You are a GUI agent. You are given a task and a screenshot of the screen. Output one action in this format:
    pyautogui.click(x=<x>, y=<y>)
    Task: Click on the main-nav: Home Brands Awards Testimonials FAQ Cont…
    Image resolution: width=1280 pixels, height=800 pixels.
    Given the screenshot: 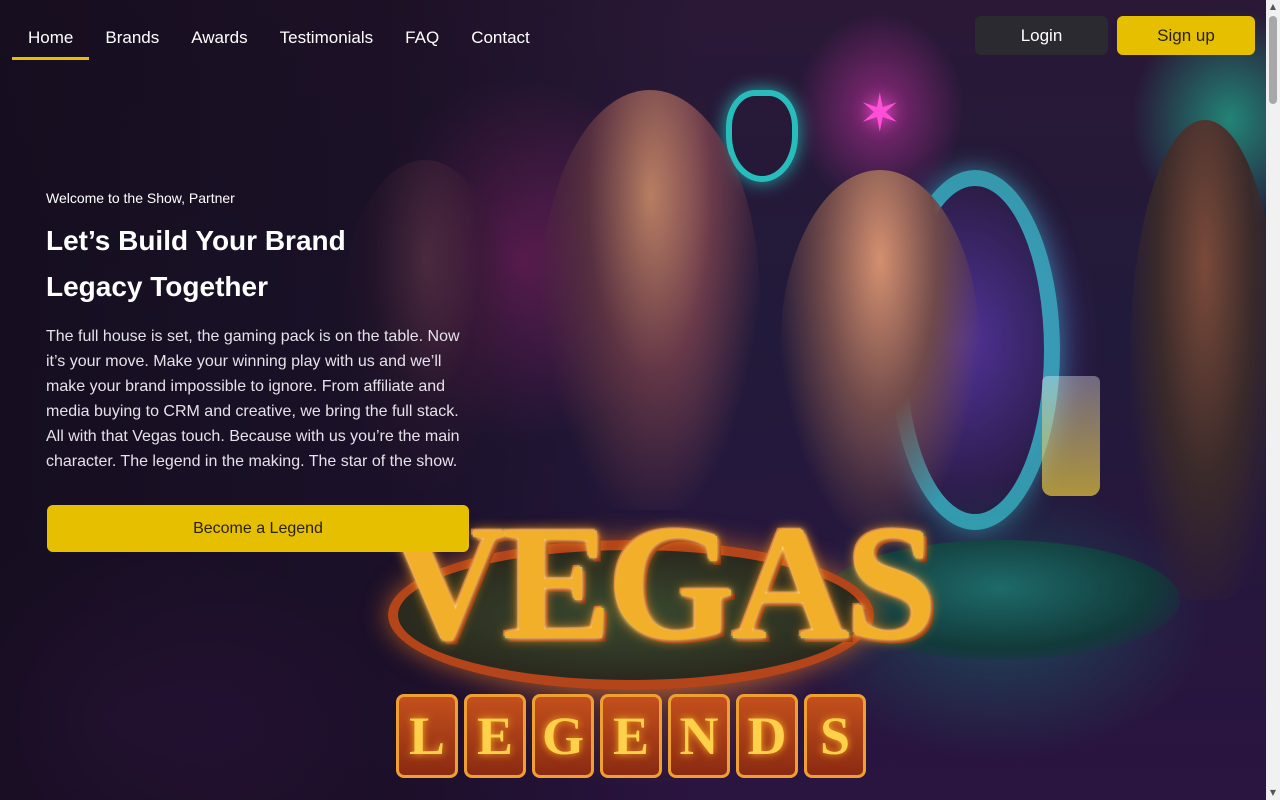 What is the action you would take?
    pyautogui.click(x=279, y=40)
    